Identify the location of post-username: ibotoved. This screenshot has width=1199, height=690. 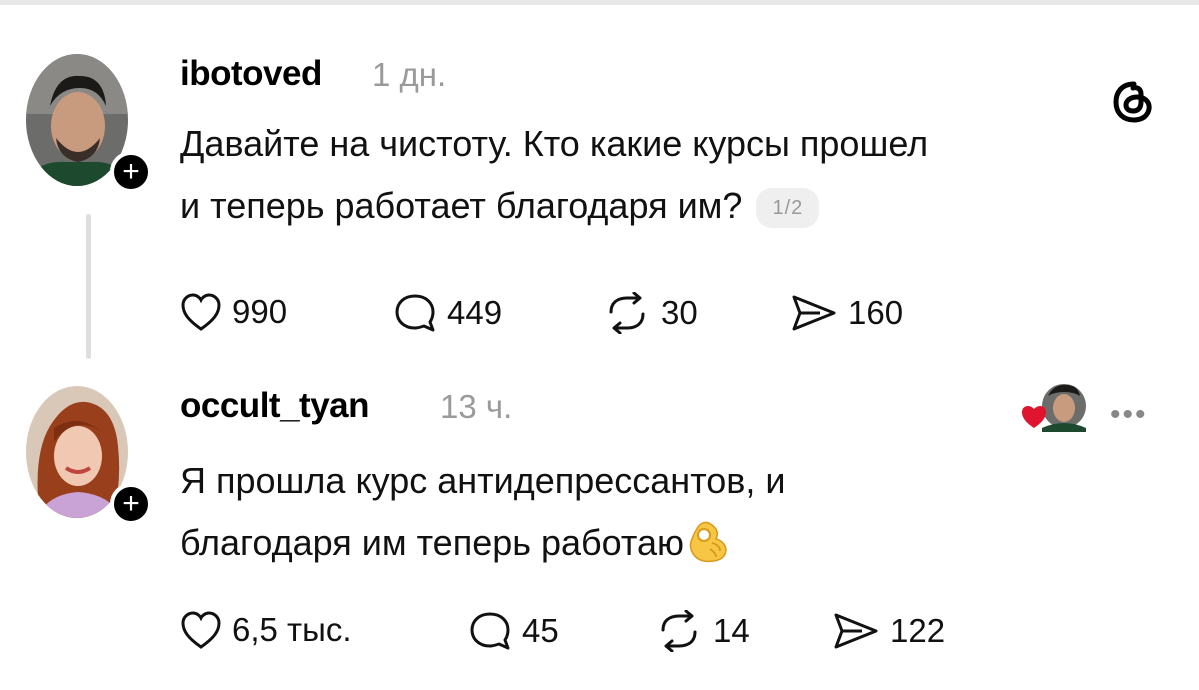
(251, 74).